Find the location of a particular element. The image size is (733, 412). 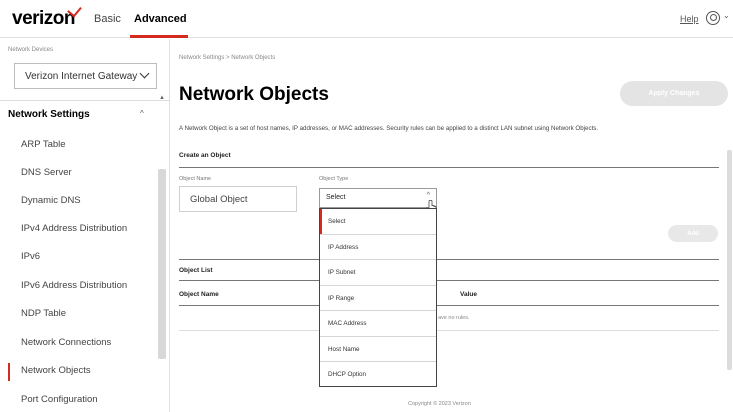

empty-list-message: ave no rules. is located at coordinates (454, 318).